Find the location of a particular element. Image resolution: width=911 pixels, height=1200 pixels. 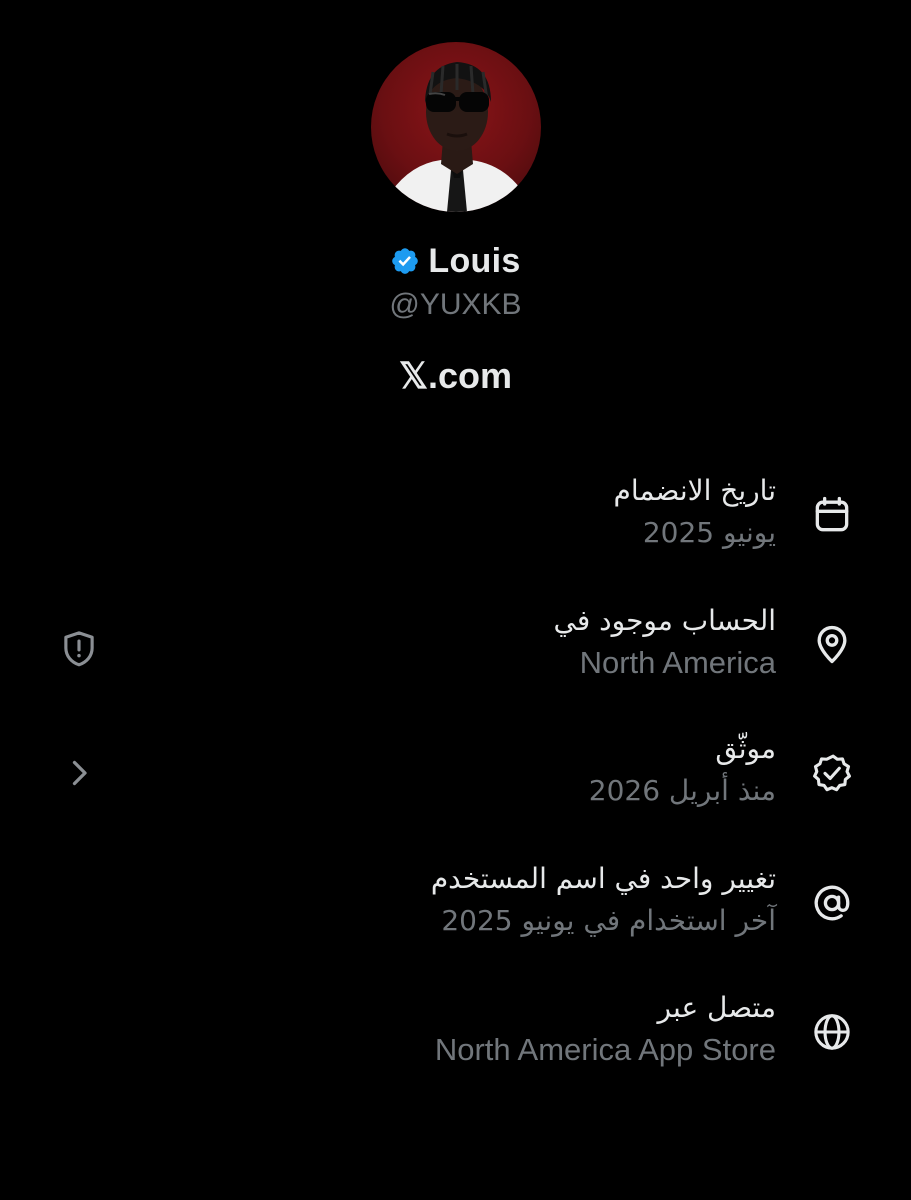

shield-alert-icon is located at coordinates (79, 649).